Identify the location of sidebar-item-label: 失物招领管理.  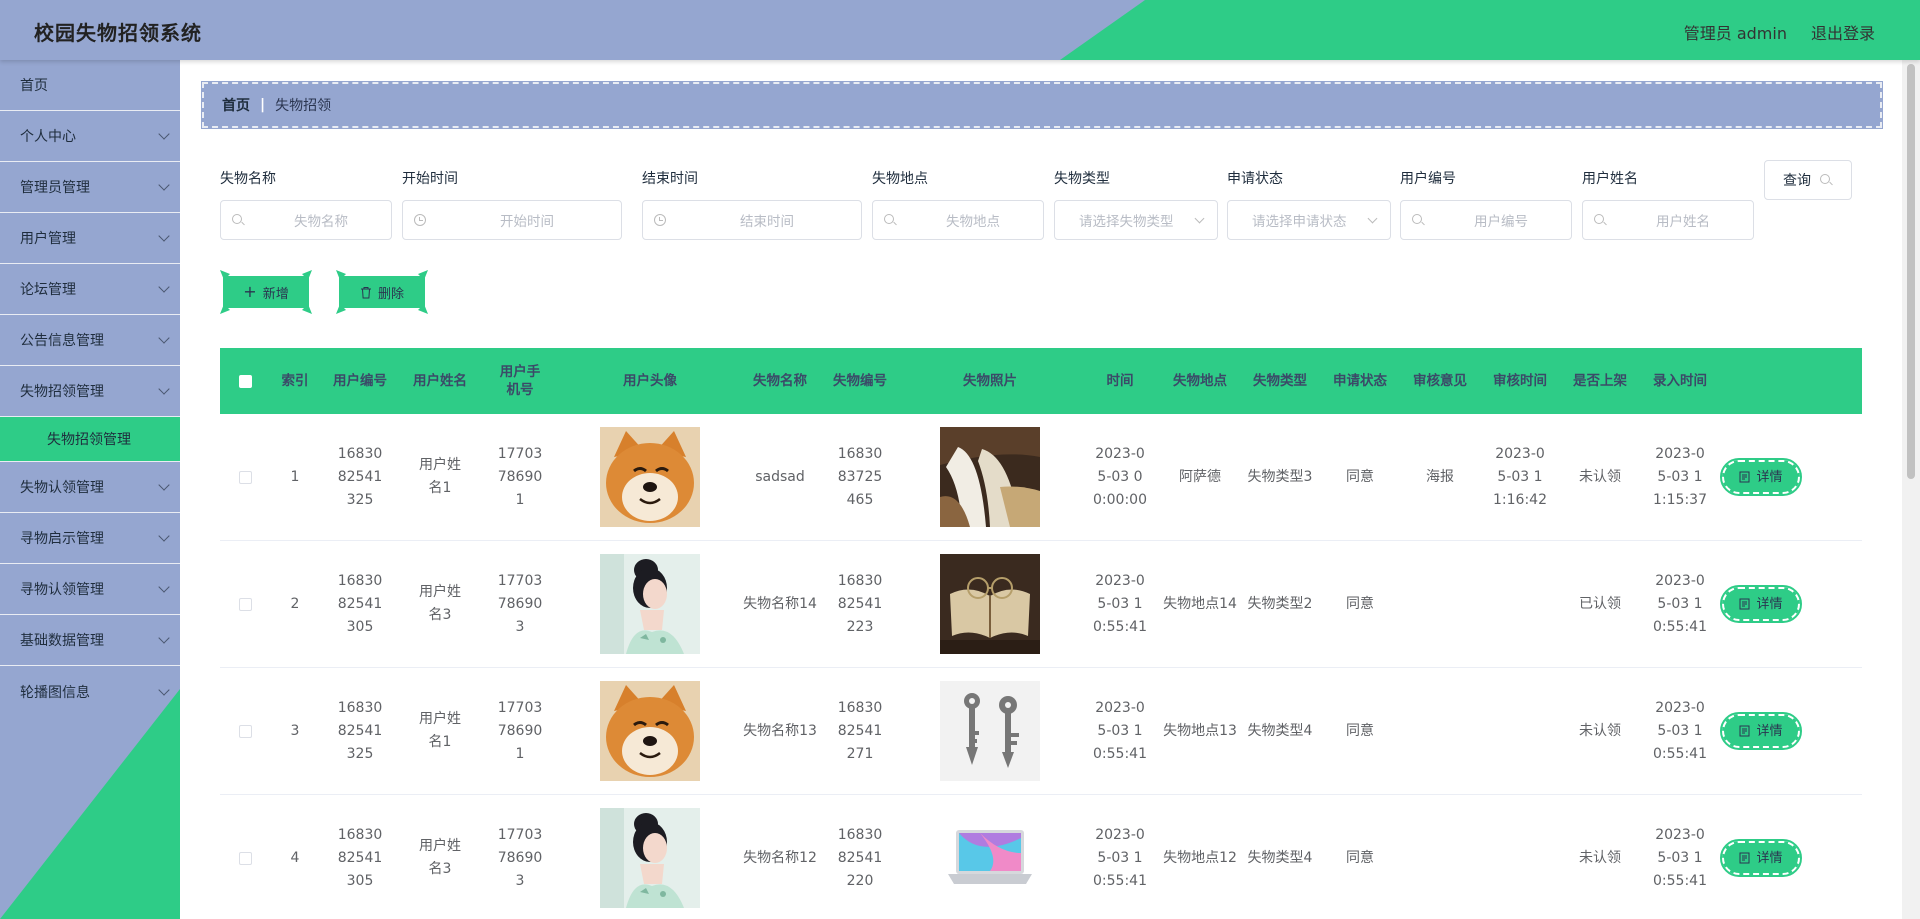
(62, 392).